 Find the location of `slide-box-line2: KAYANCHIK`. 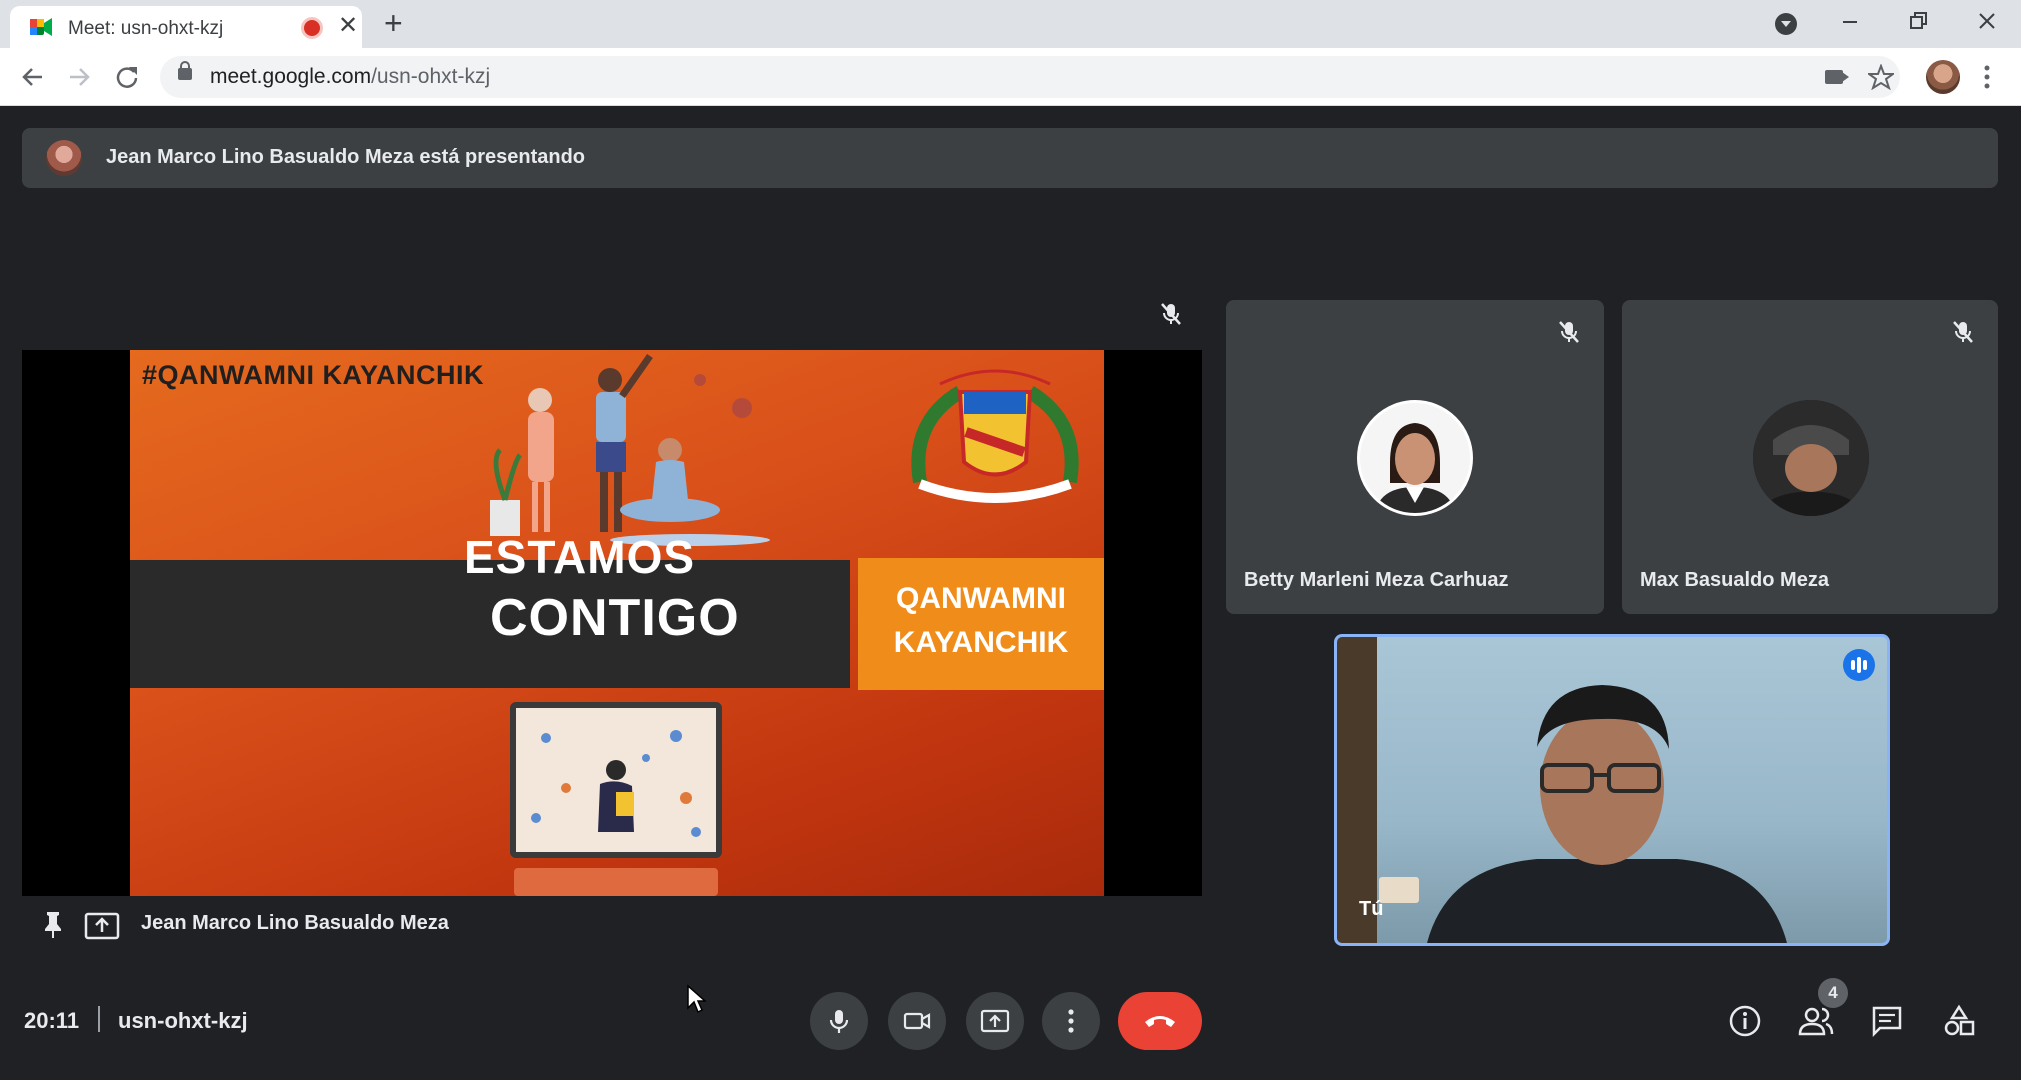

slide-box-line2: KAYANCHIK is located at coordinates (981, 642).